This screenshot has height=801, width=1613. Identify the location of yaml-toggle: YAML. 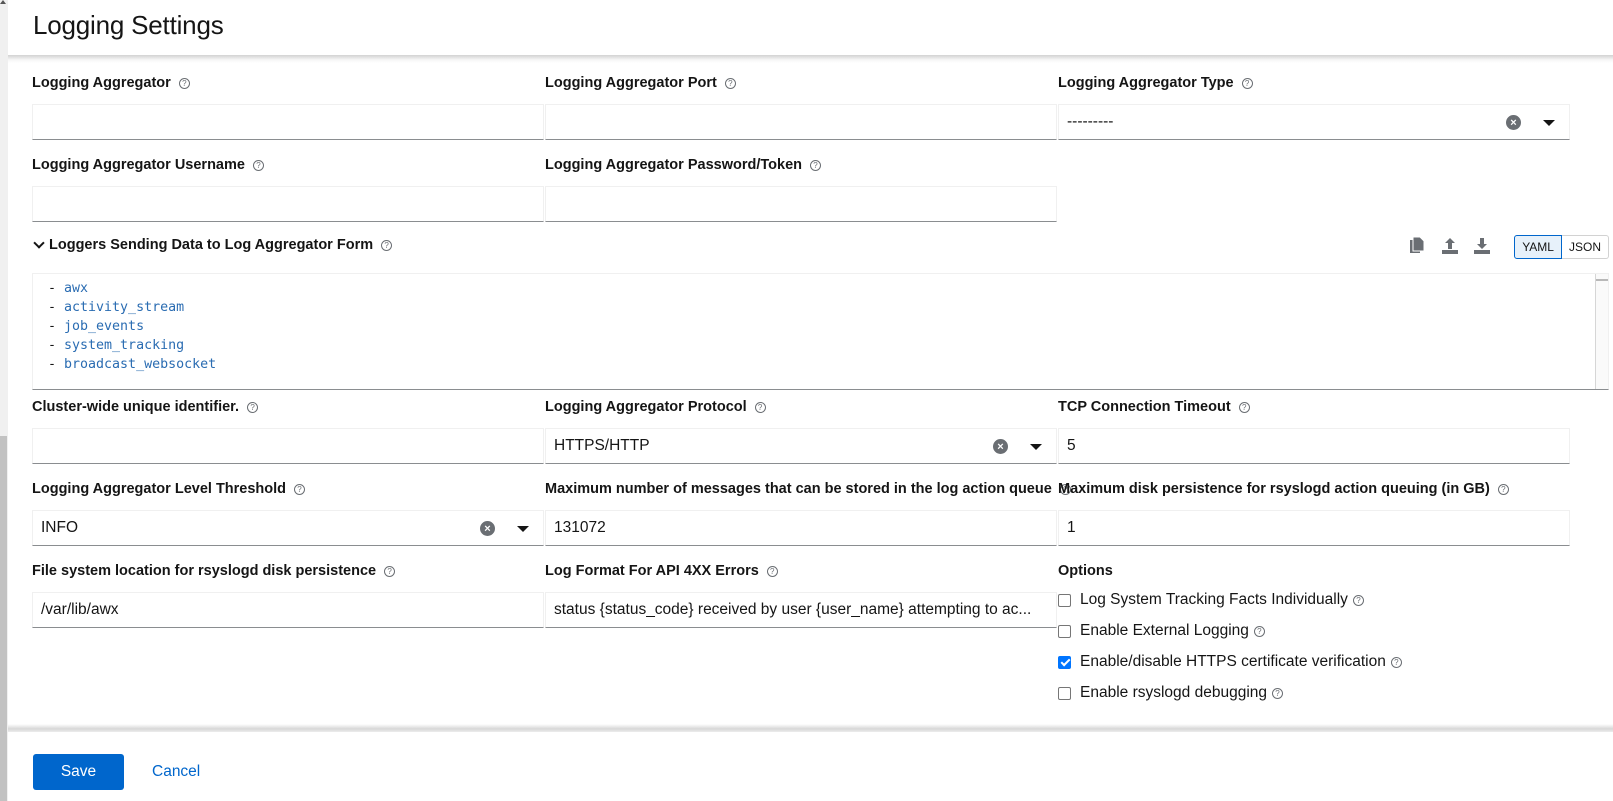
(1538, 247).